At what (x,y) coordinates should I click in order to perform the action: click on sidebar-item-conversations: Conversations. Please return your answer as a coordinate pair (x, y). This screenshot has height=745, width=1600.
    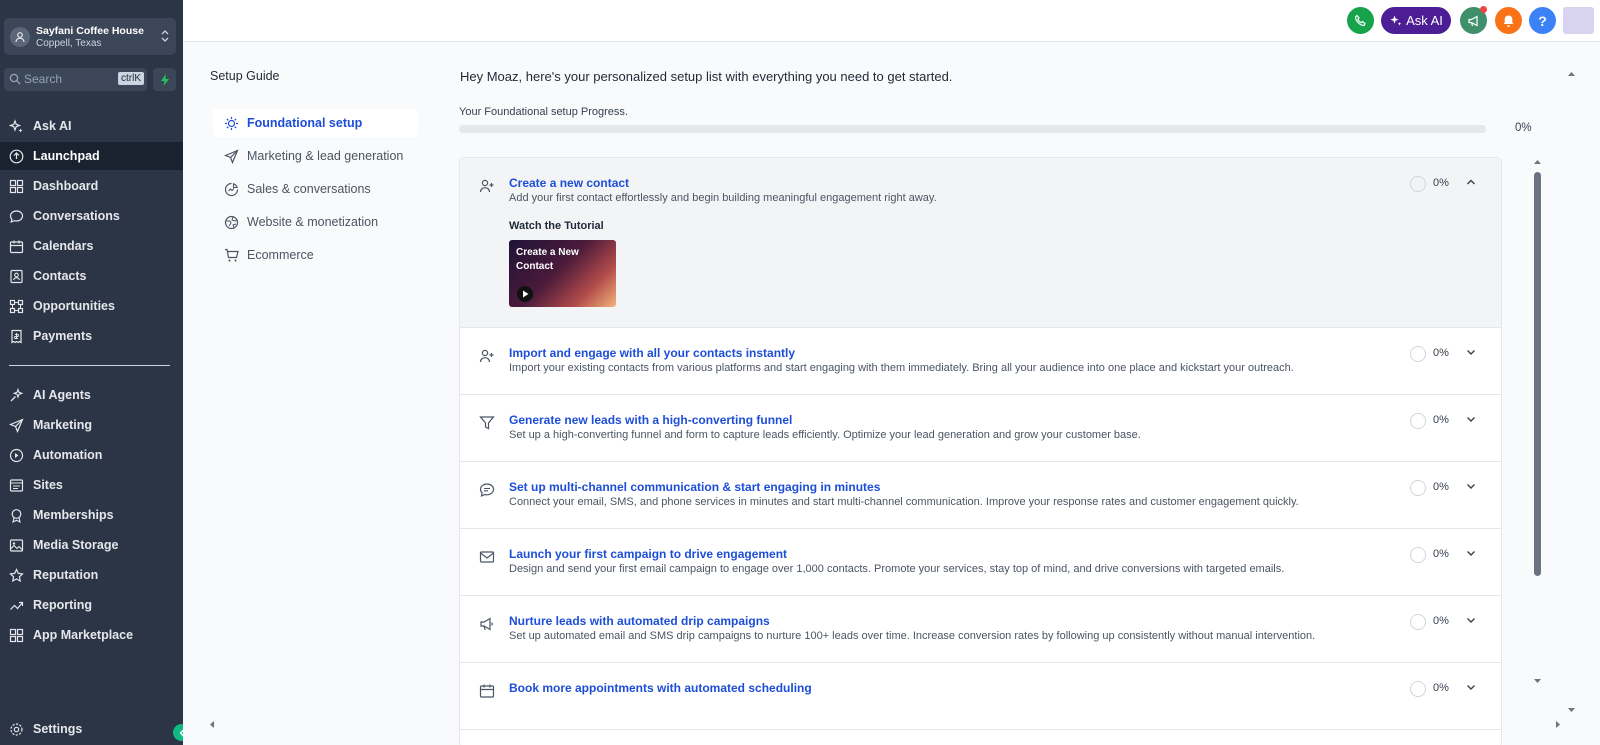
    Looking at the image, I should click on (91, 216).